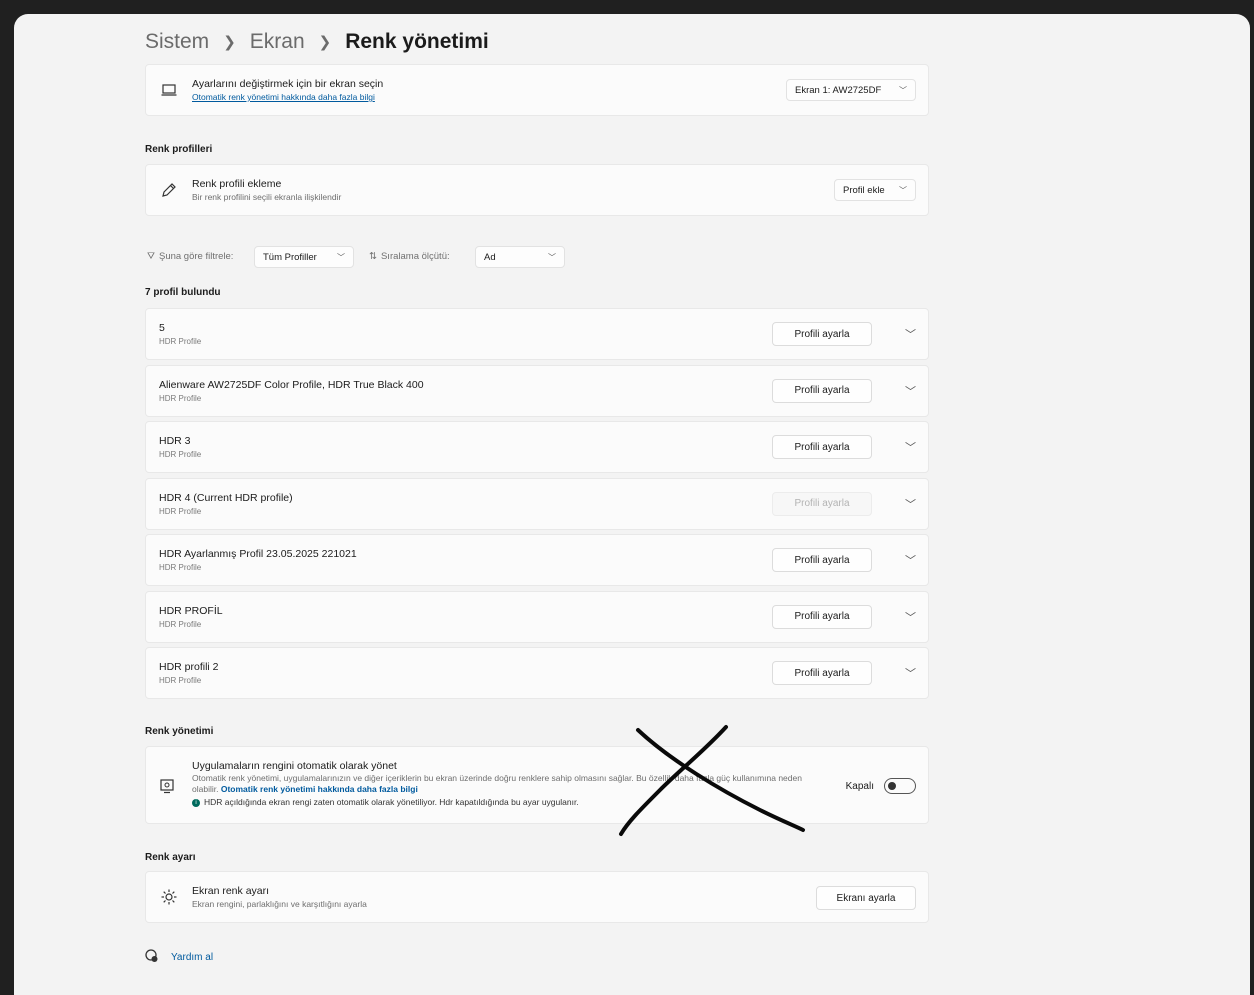 This screenshot has width=1254, height=995. I want to click on breadcrumb-sistem: Sistem, so click(177, 42).